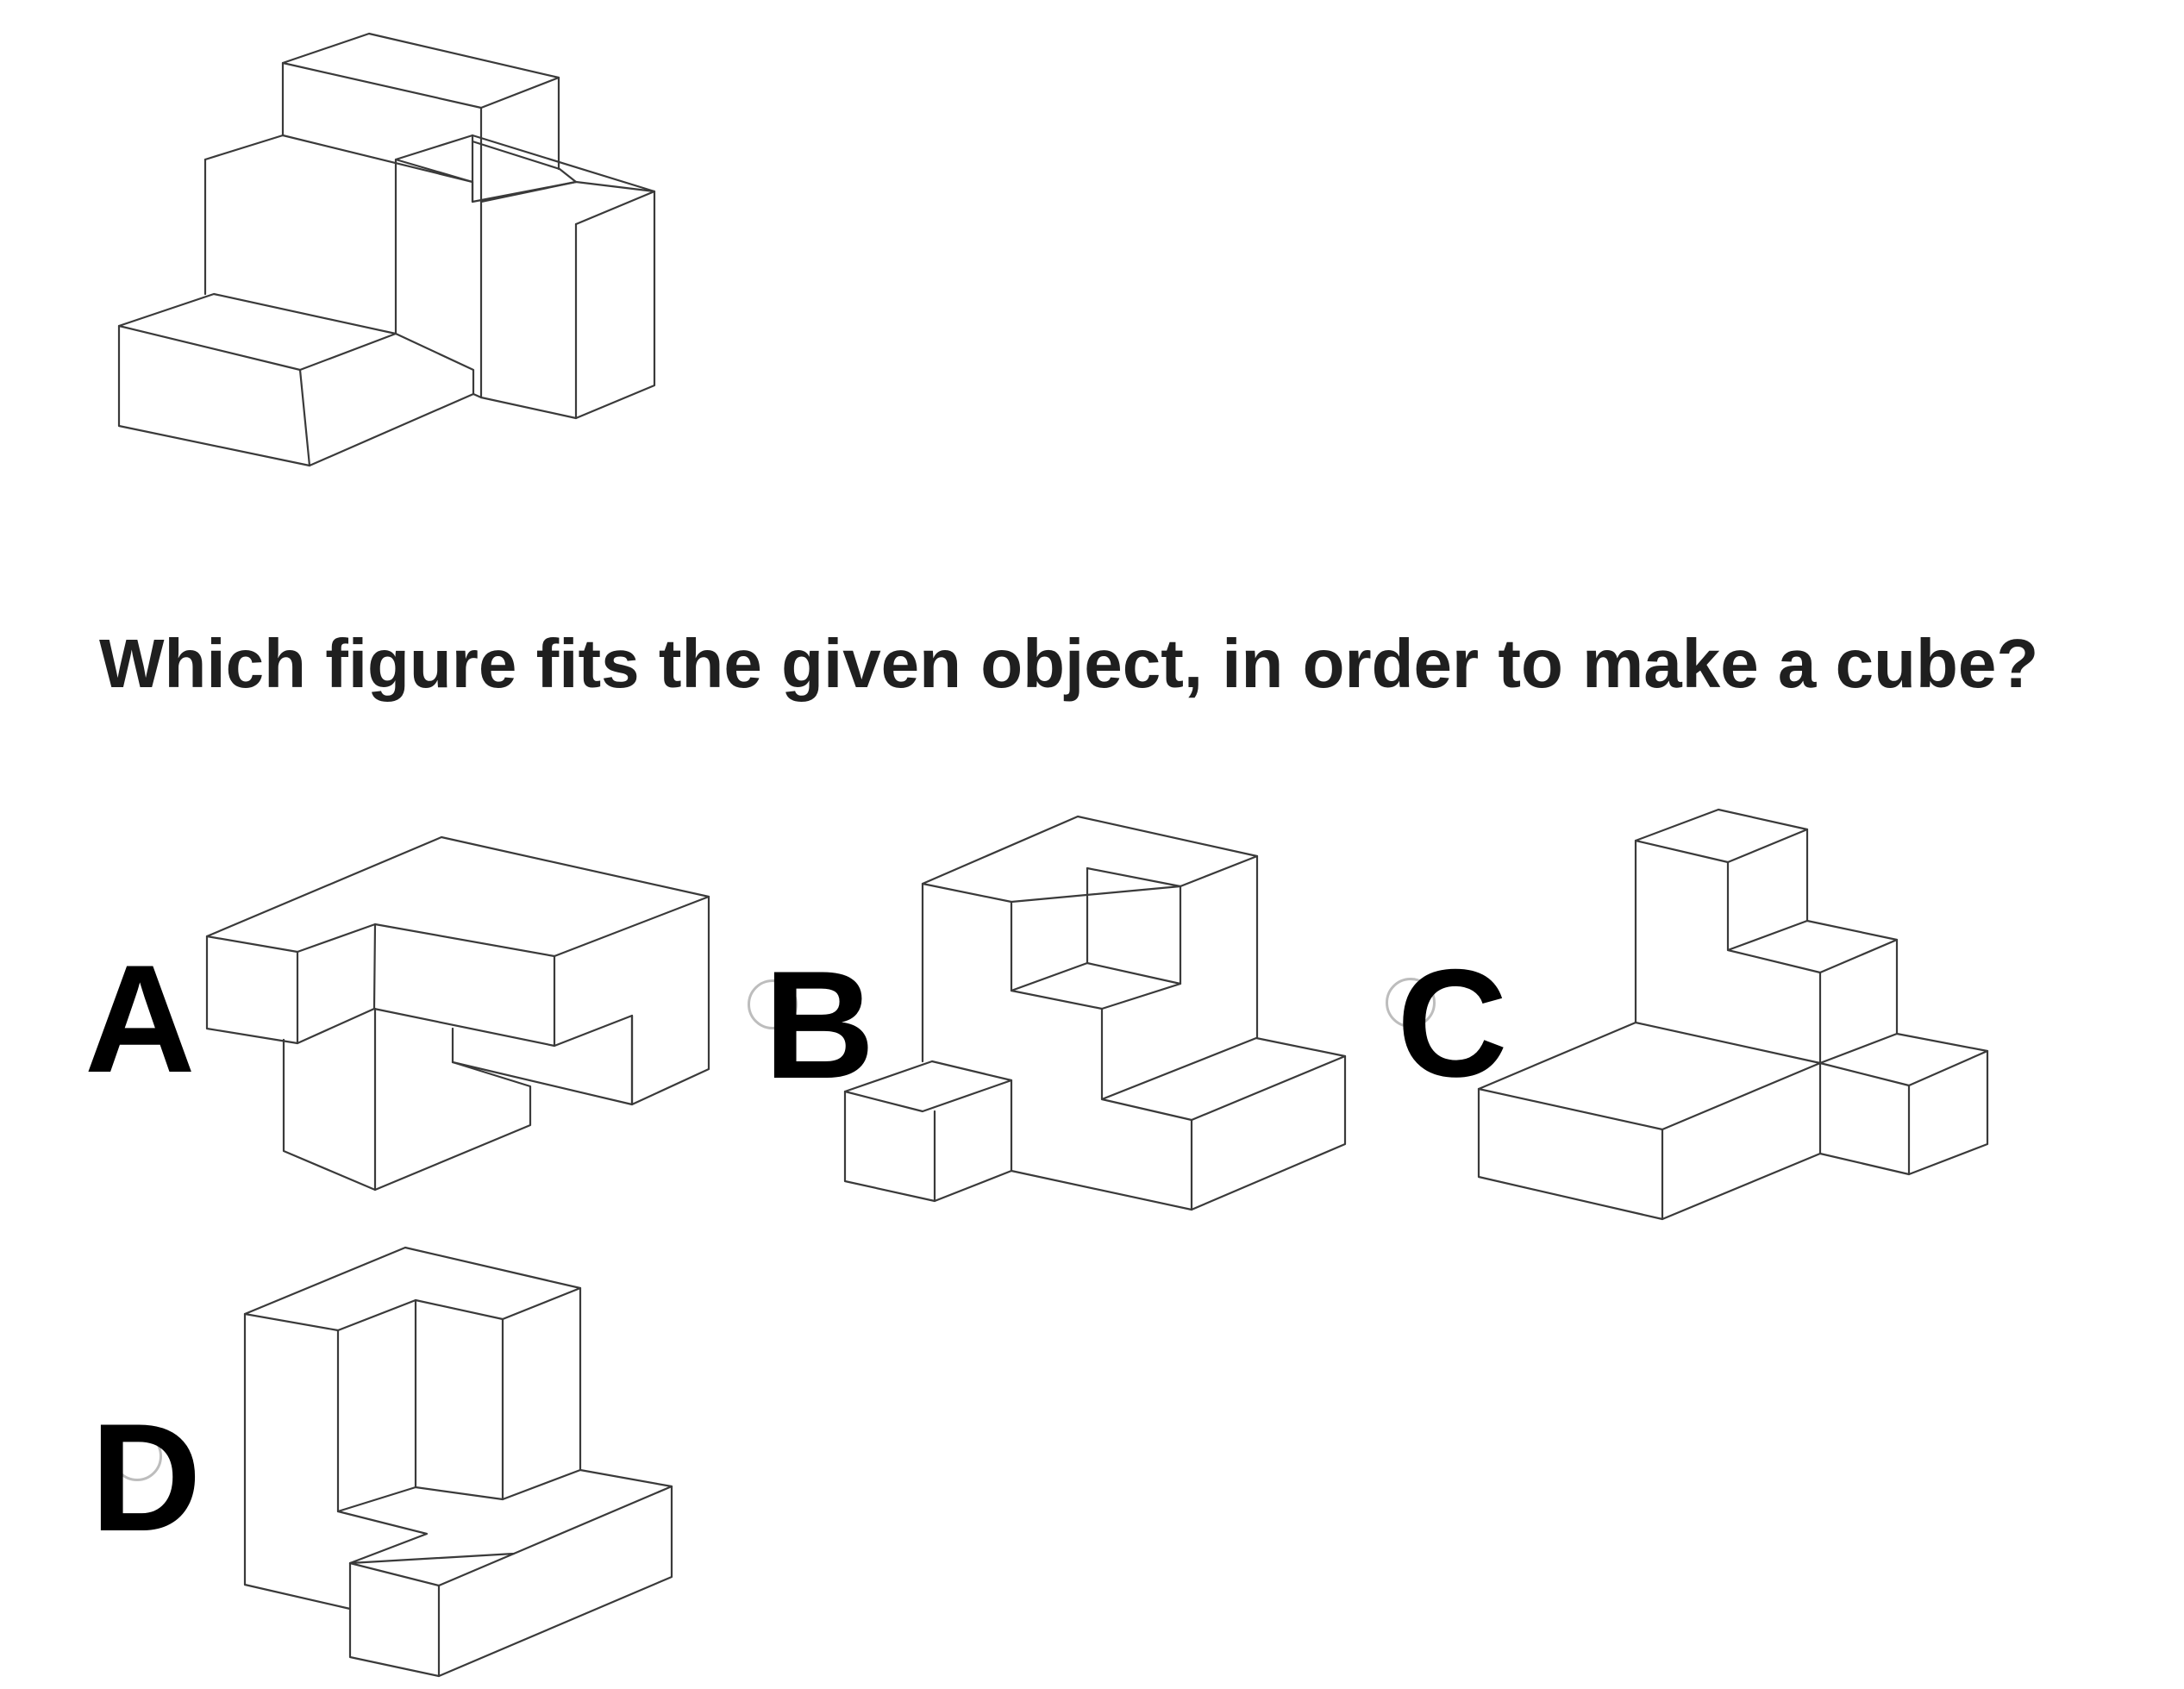  What do you see at coordinates (458, 1462) in the screenshot?
I see `option-d-figure` at bounding box center [458, 1462].